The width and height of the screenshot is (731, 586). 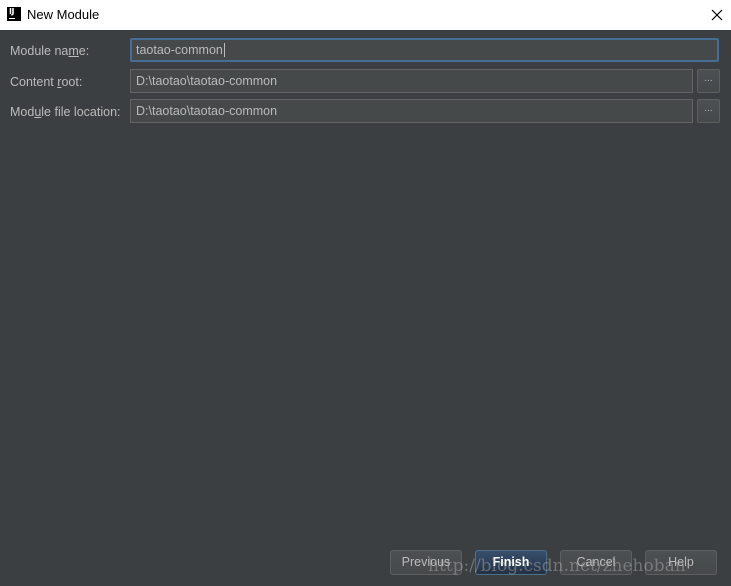 I want to click on module-name-label: Module name:, so click(x=50, y=51).